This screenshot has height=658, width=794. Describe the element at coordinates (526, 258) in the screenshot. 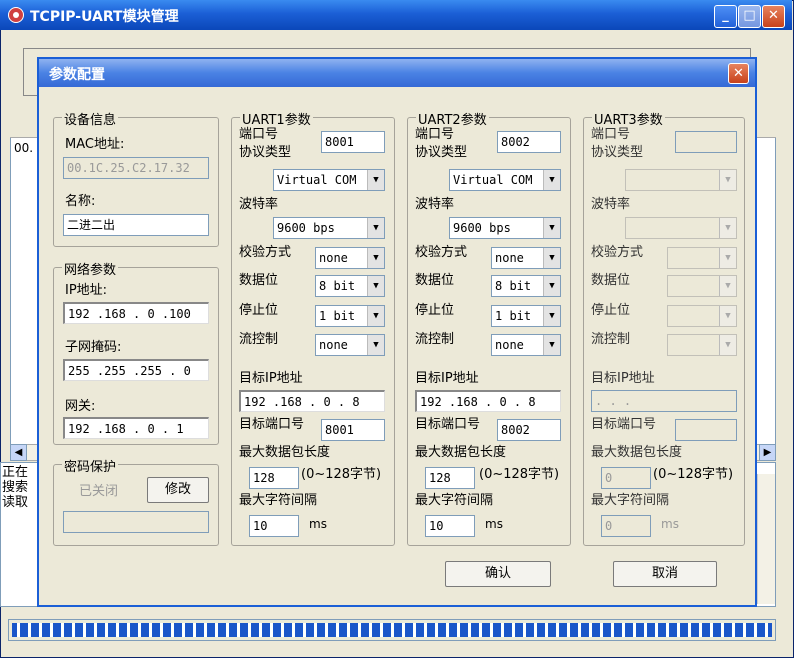

I see `uart2-parity-select: none ▼` at that location.